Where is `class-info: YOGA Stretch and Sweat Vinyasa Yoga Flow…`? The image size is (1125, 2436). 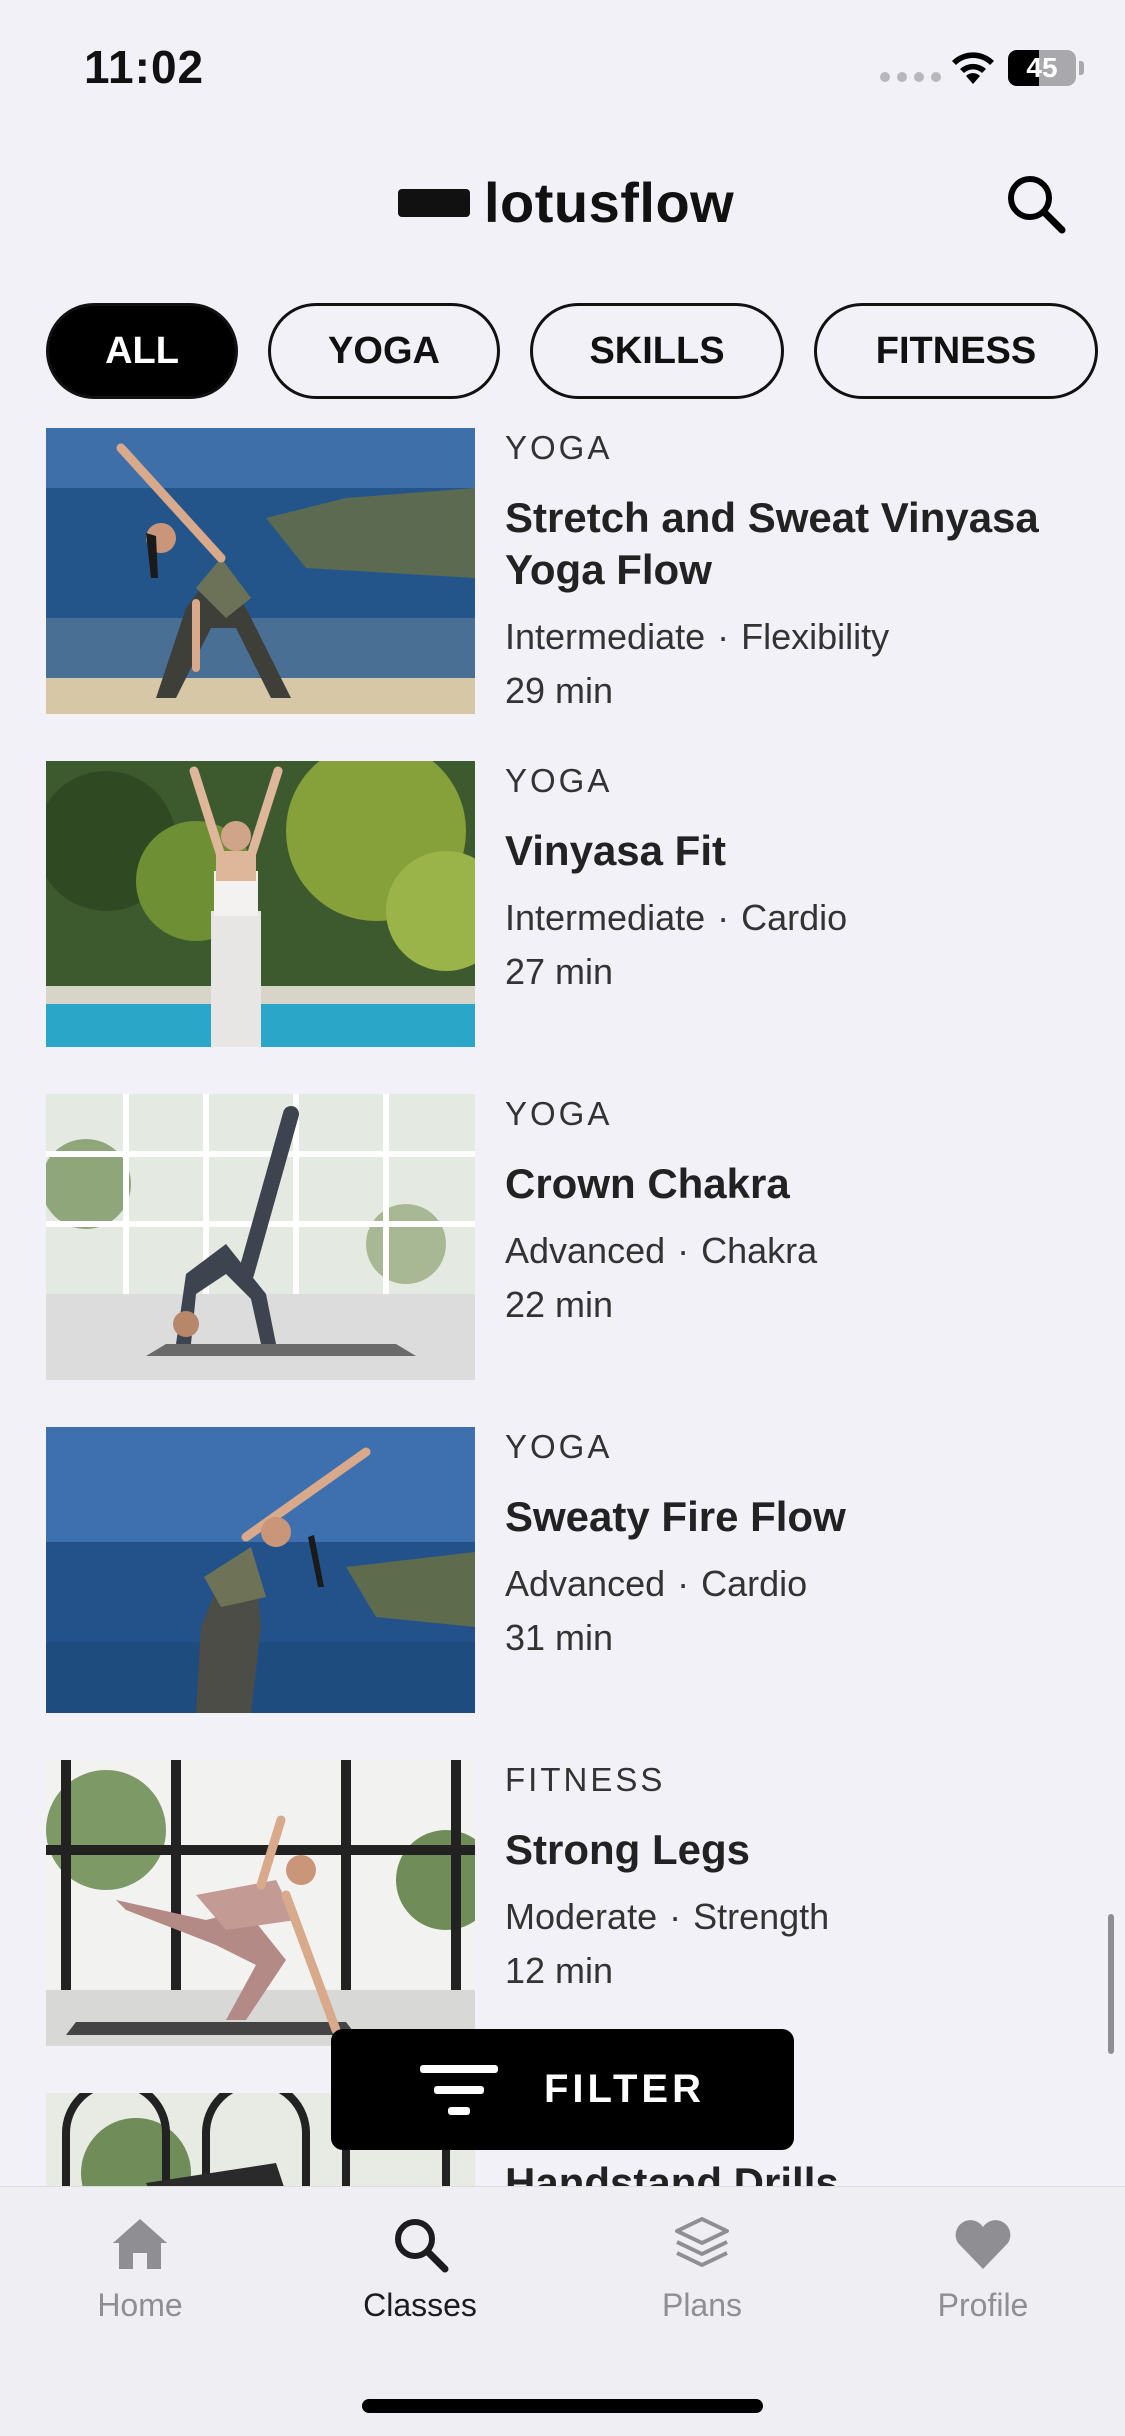
class-info: YOGA Stretch and Sweat Vinyasa Yoga Flow… is located at coordinates (805, 572).